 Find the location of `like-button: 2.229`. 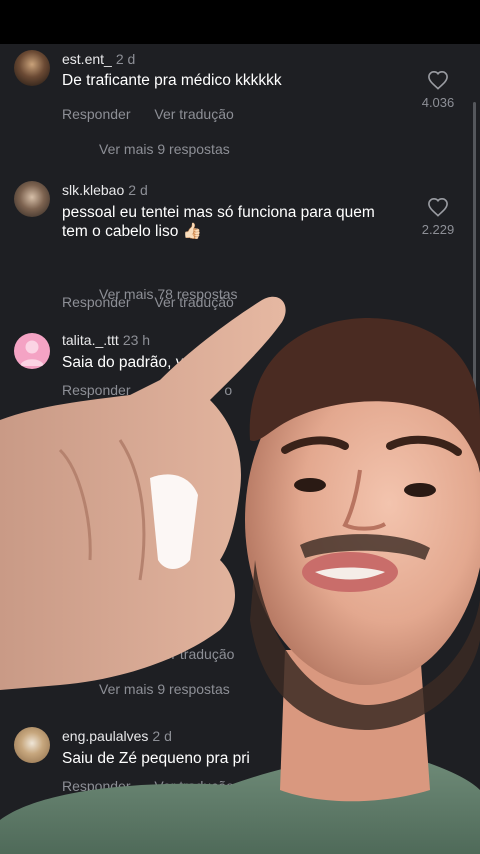

like-button: 2.229 is located at coordinates (438, 217).